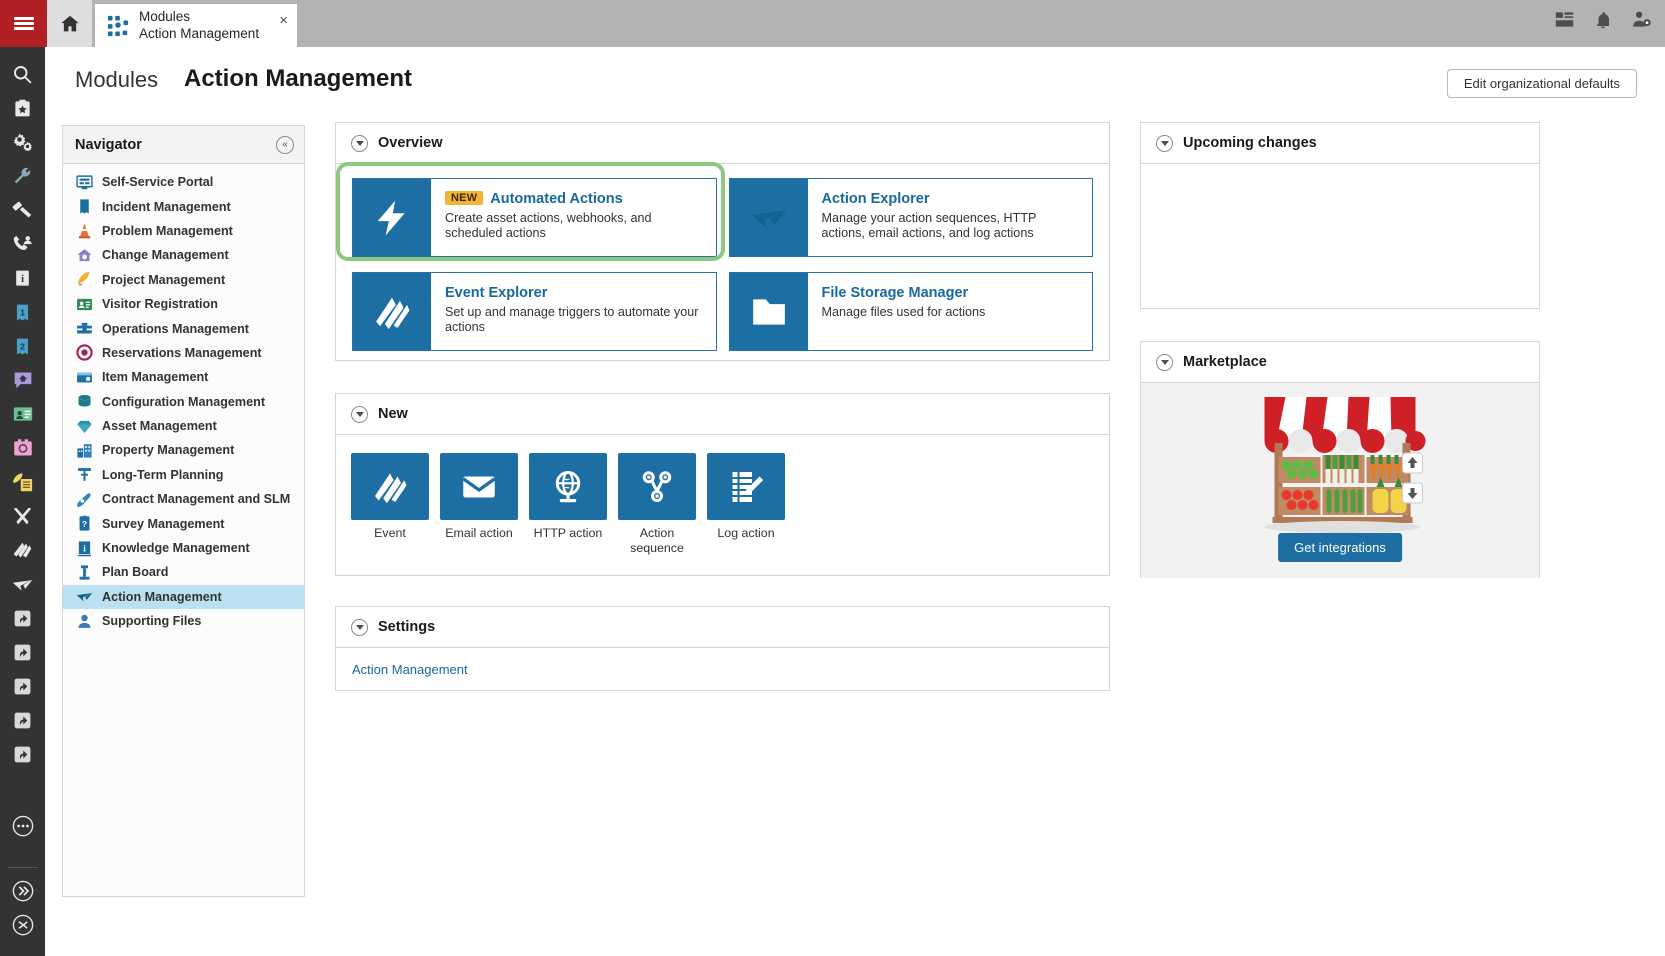  I want to click on node-graph-icon, so click(657, 486).